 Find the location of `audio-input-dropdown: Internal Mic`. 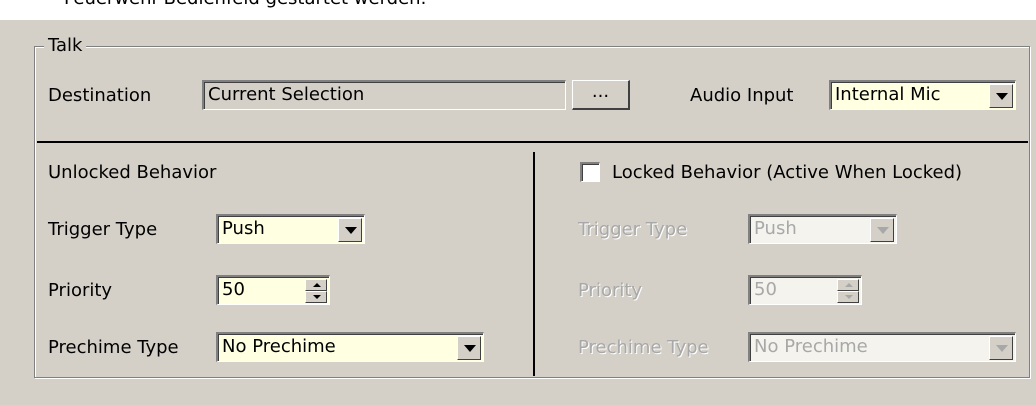

audio-input-dropdown: Internal Mic is located at coordinates (922, 95).